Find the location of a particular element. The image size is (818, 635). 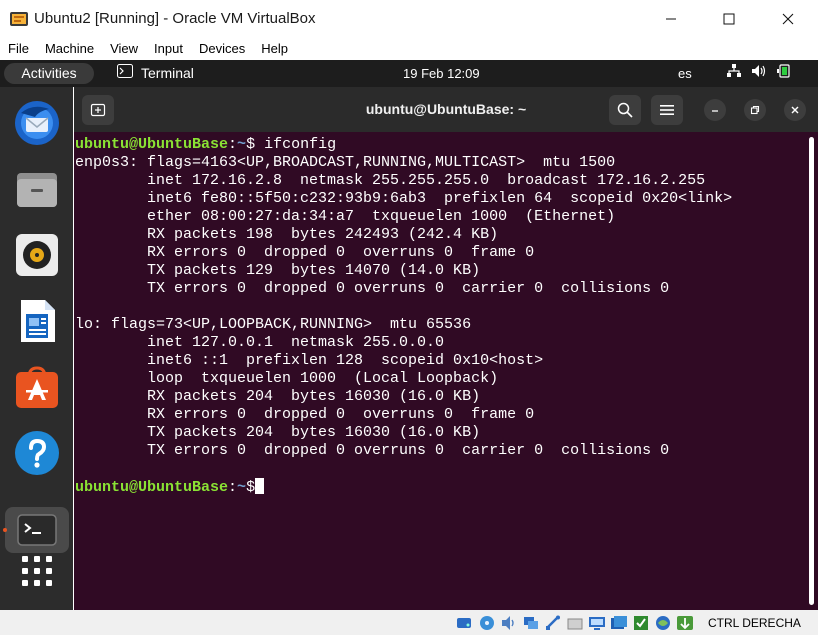

menu-view: View is located at coordinates (124, 49).